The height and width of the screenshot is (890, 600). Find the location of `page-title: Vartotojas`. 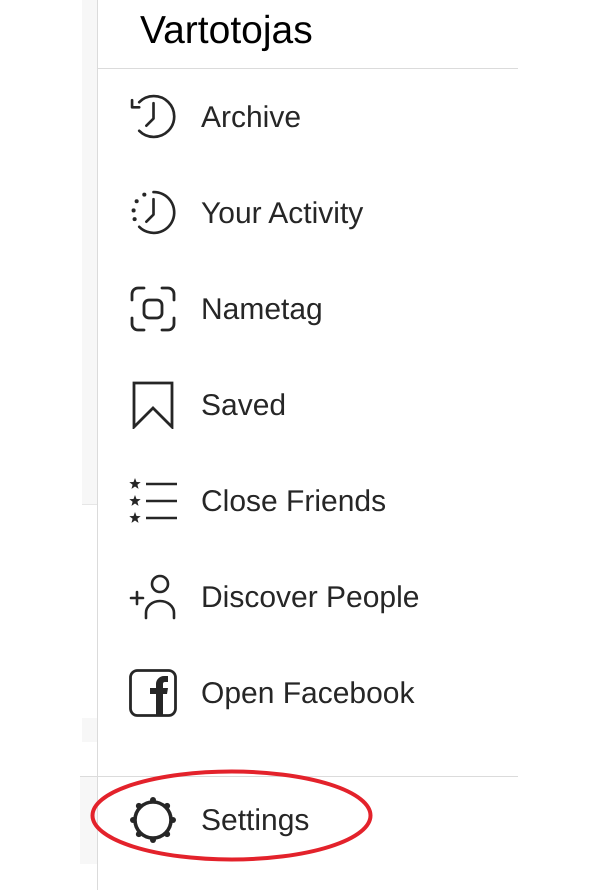

page-title: Vartotojas is located at coordinates (226, 30).